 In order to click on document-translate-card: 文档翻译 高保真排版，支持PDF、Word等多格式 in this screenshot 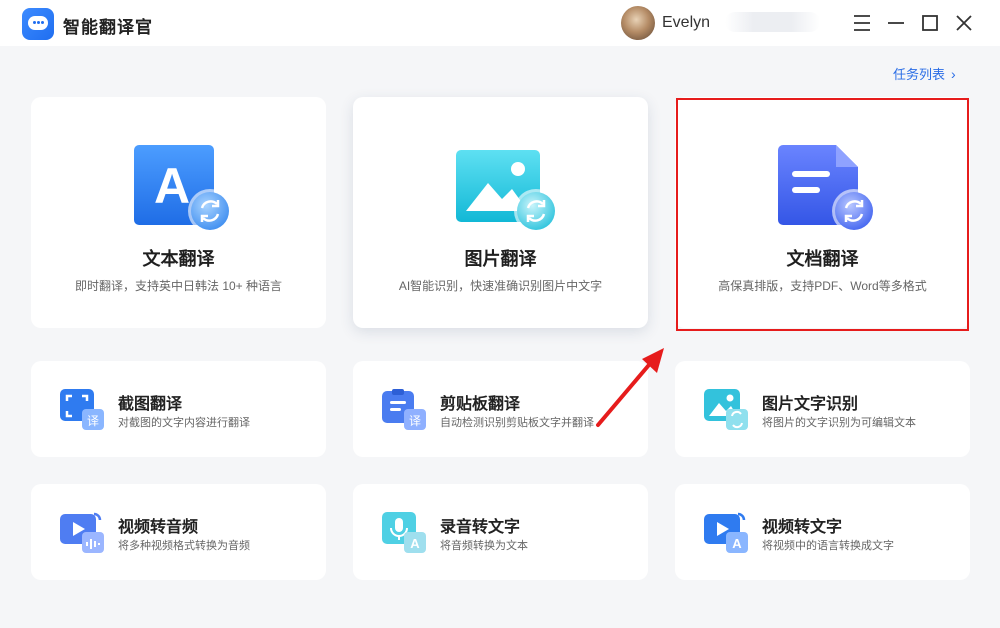, I will do `click(822, 212)`.